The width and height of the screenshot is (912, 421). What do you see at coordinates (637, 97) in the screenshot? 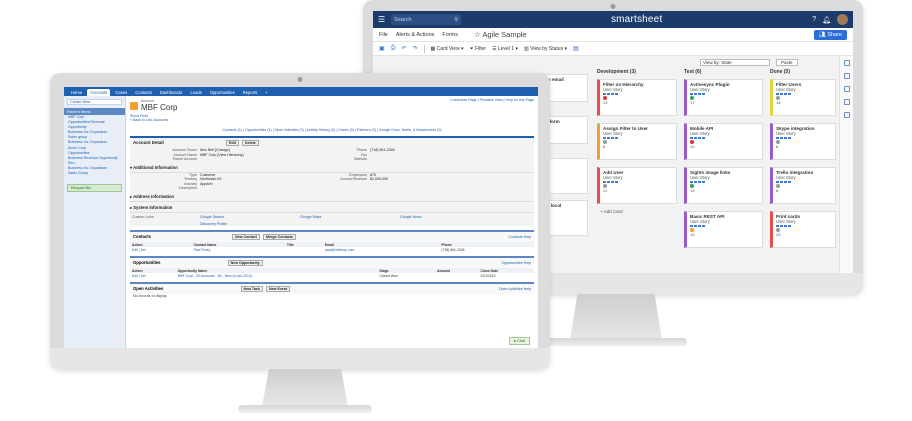
I see `card: Filter on Hierarchy User Story 13` at bounding box center [637, 97].